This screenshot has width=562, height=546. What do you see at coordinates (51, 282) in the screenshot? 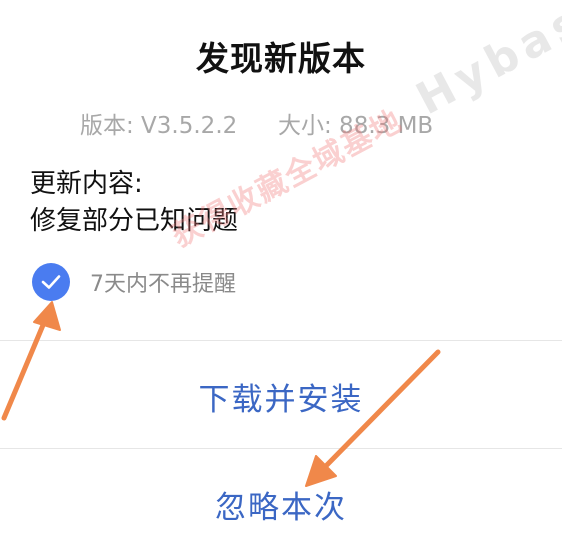
I see `checkbox-checked-icon` at bounding box center [51, 282].